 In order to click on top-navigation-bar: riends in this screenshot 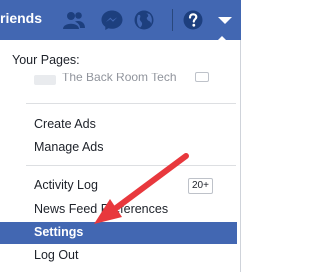, I will do `click(120, 20)`.